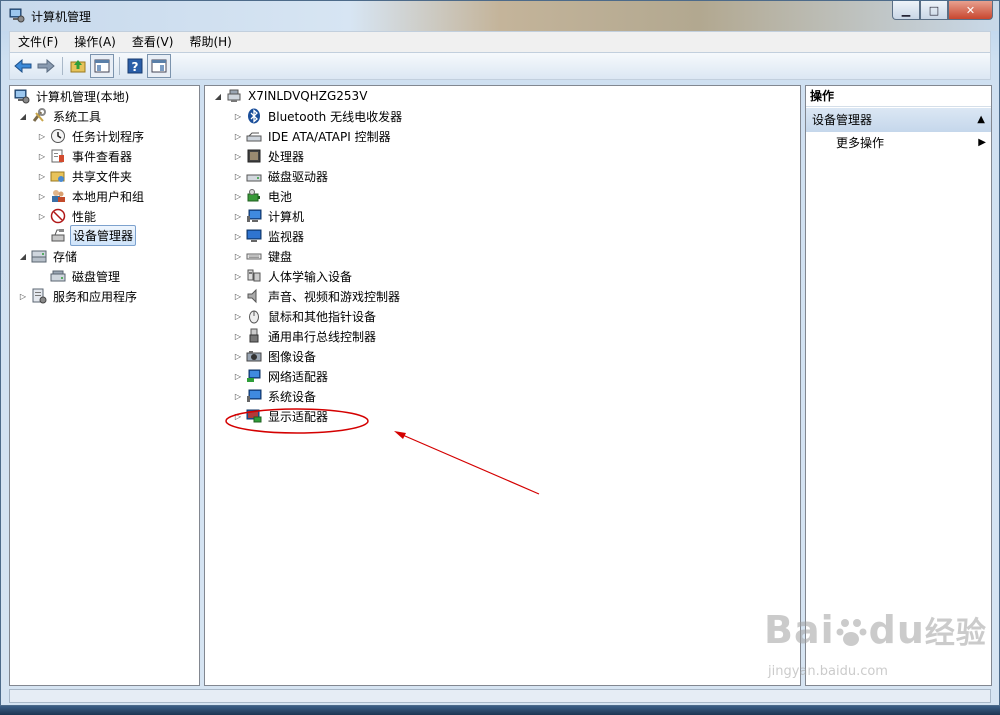 The height and width of the screenshot is (715, 1000). I want to click on tree-item-device-manager: 设备管理器, so click(93, 235).